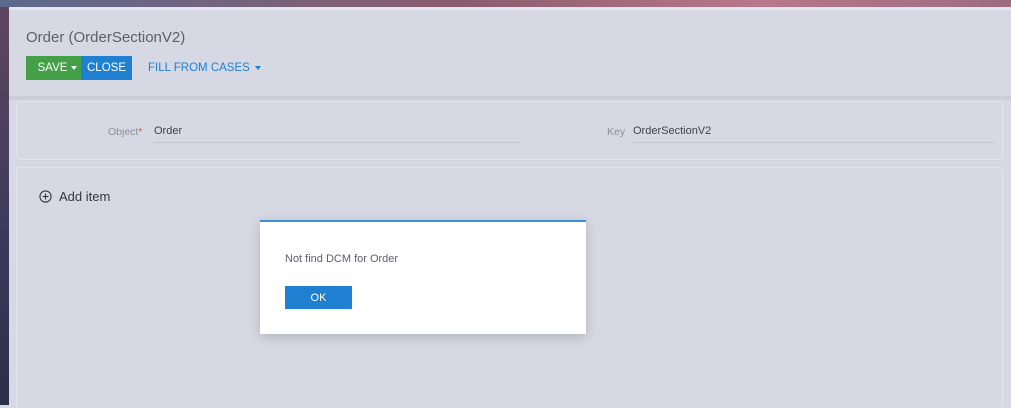  Describe the element at coordinates (106, 37) in the screenshot. I see `page-title: Order (OrderSectionV2)` at that location.